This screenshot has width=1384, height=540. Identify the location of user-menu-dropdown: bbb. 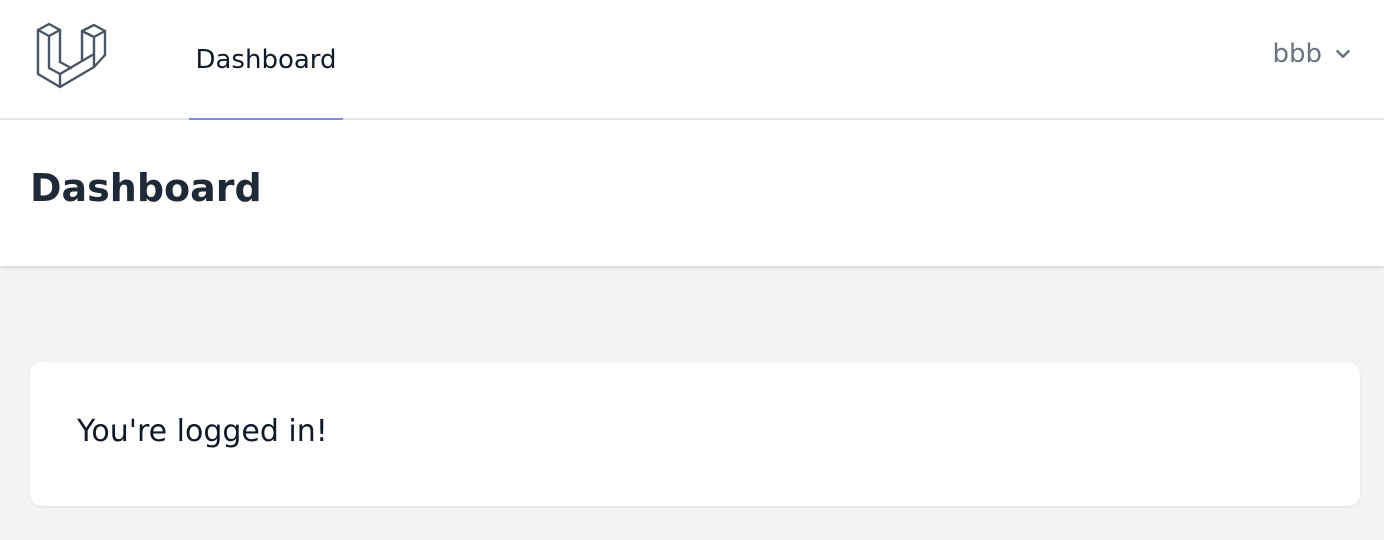
(1313, 54).